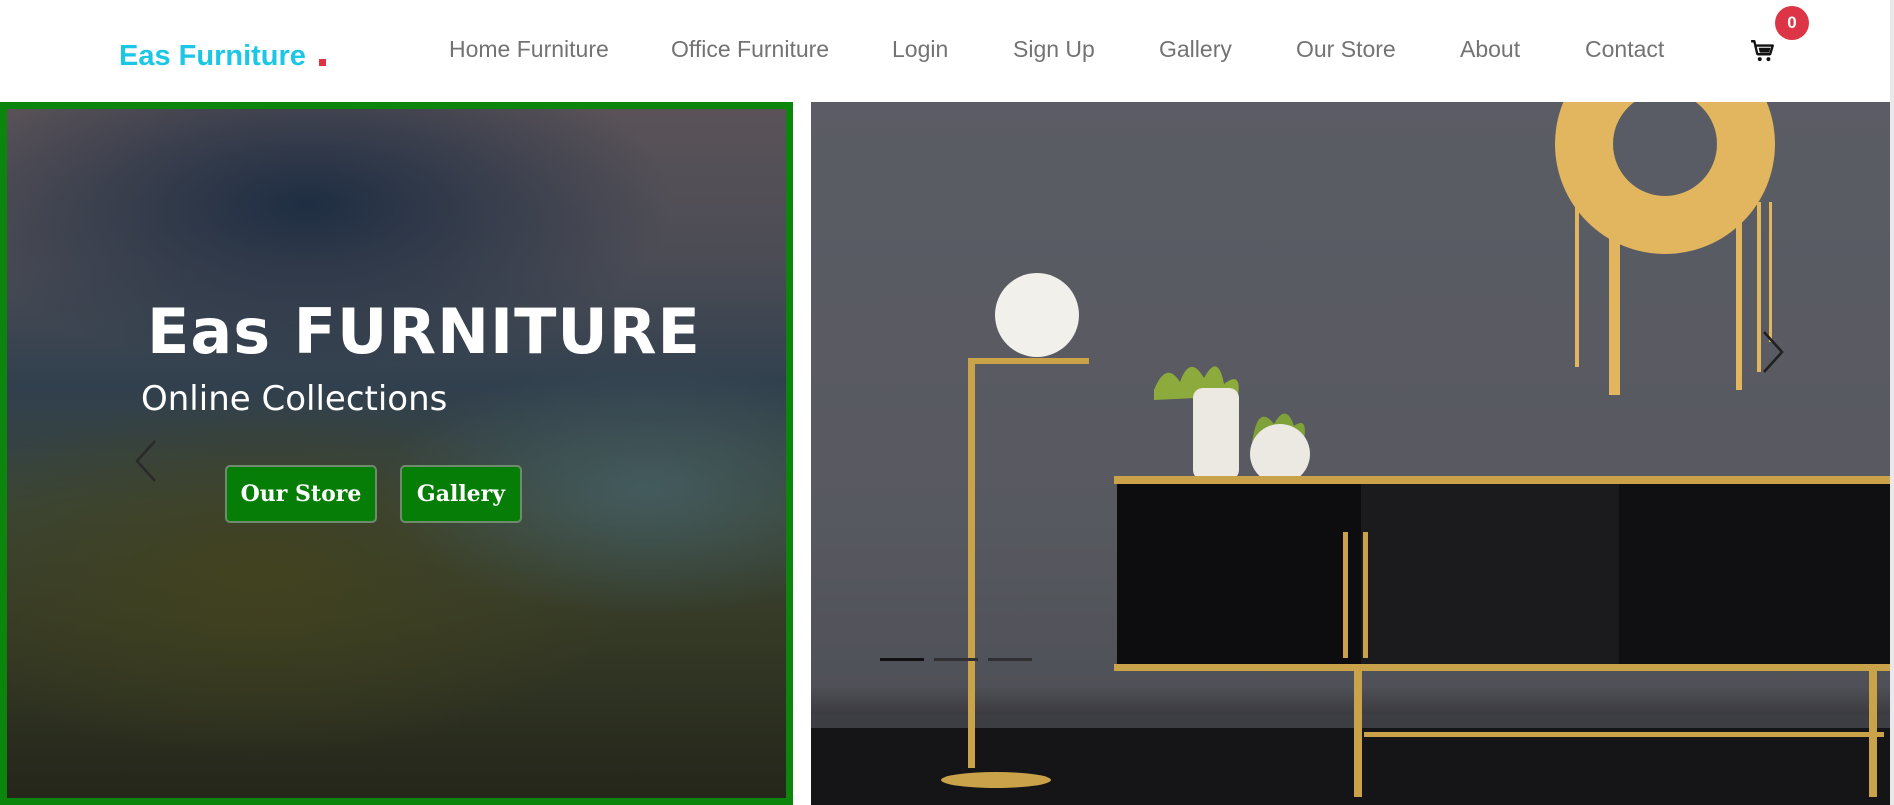 The height and width of the screenshot is (805, 1894). Describe the element at coordinates (294, 399) in the screenshot. I see `hero-subtitle: Online Collections` at that location.